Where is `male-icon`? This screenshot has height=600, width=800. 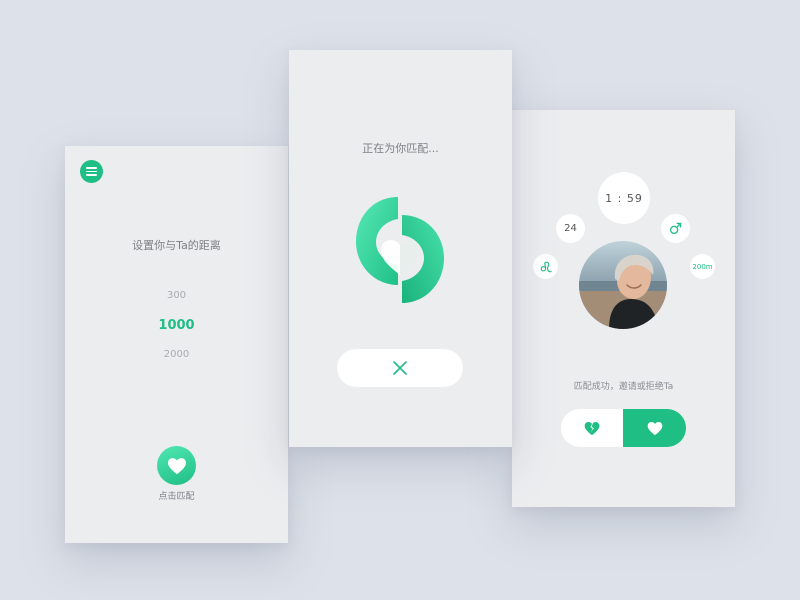
male-icon is located at coordinates (675, 228).